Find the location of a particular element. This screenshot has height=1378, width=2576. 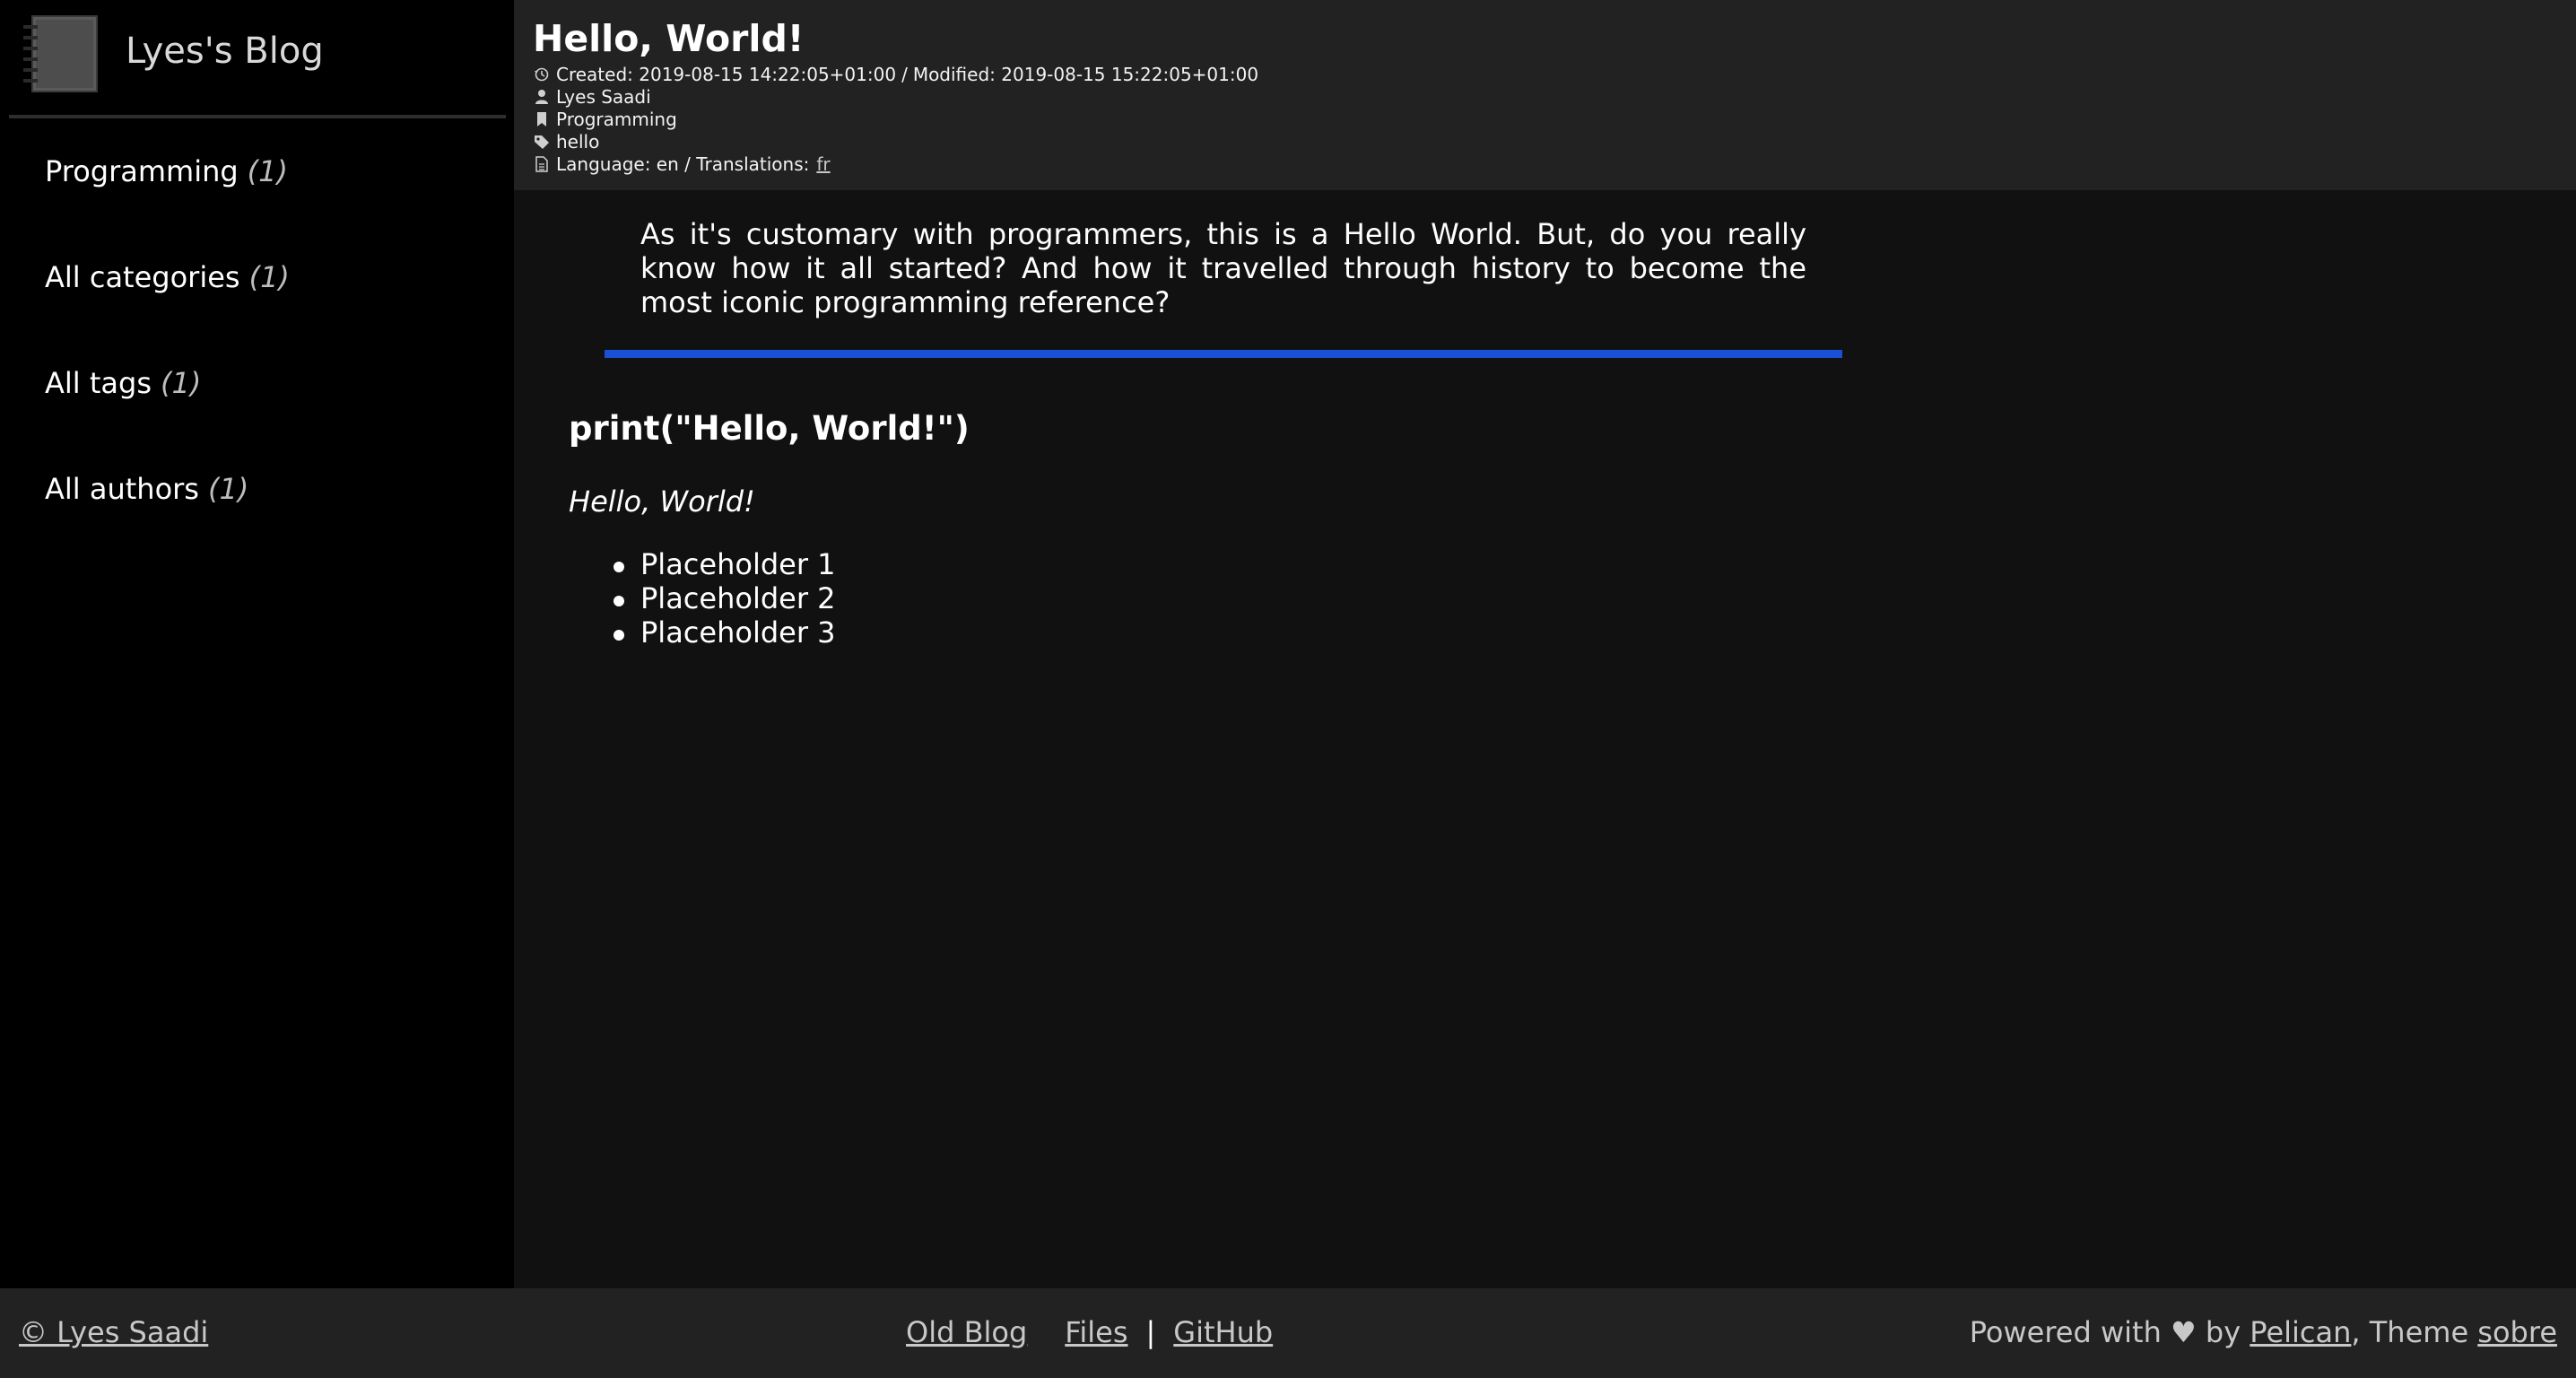

modified-date: 2019-08-15 15:22:05+01:00 is located at coordinates (1130, 74).